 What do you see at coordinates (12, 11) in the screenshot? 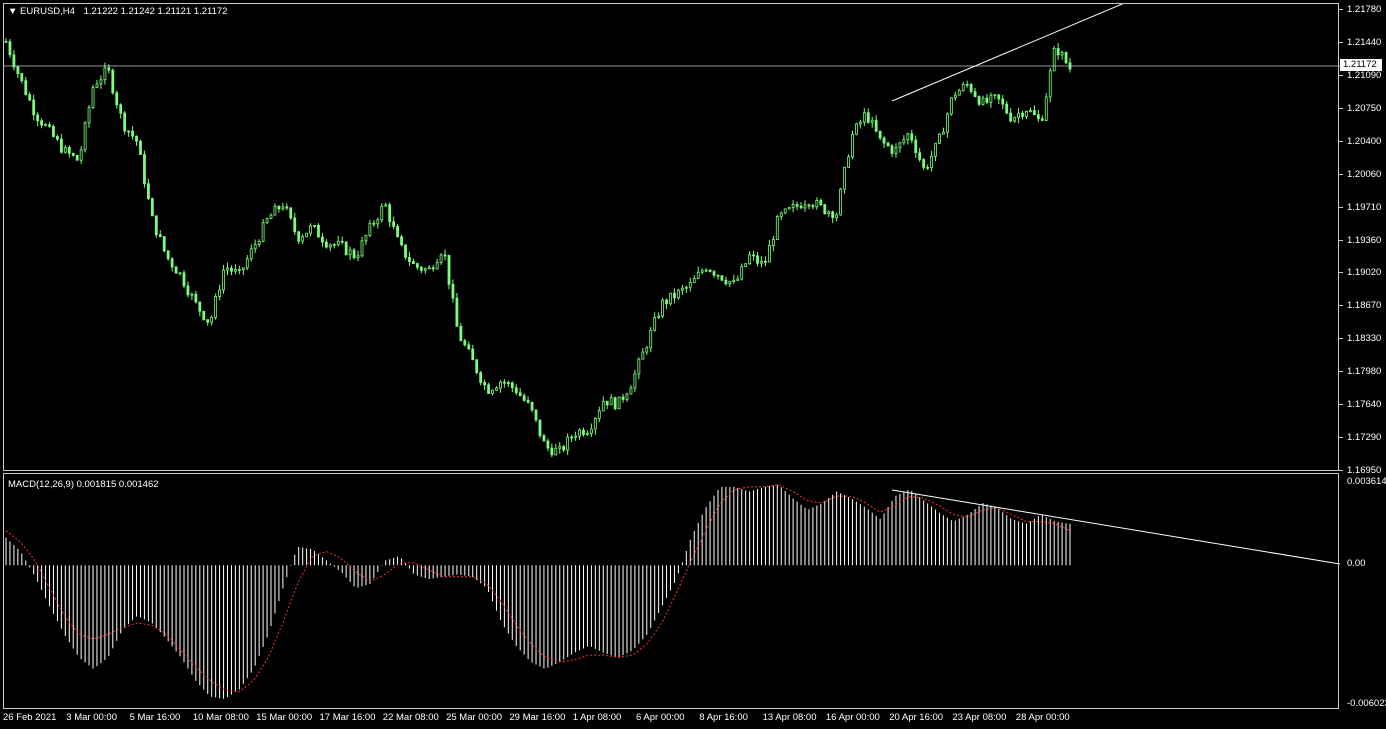
I see `dropdown-triangle-icon: ▼` at bounding box center [12, 11].